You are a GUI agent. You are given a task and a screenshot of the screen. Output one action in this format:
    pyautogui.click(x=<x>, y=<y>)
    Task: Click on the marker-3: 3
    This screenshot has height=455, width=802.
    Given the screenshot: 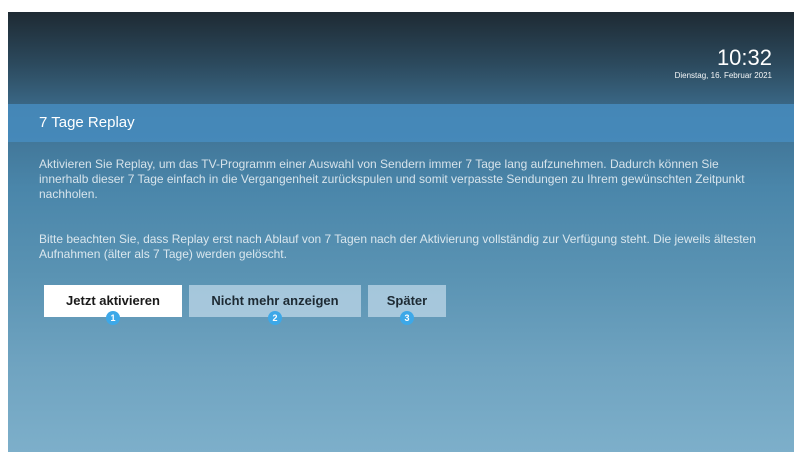 What is the action you would take?
    pyautogui.click(x=407, y=318)
    